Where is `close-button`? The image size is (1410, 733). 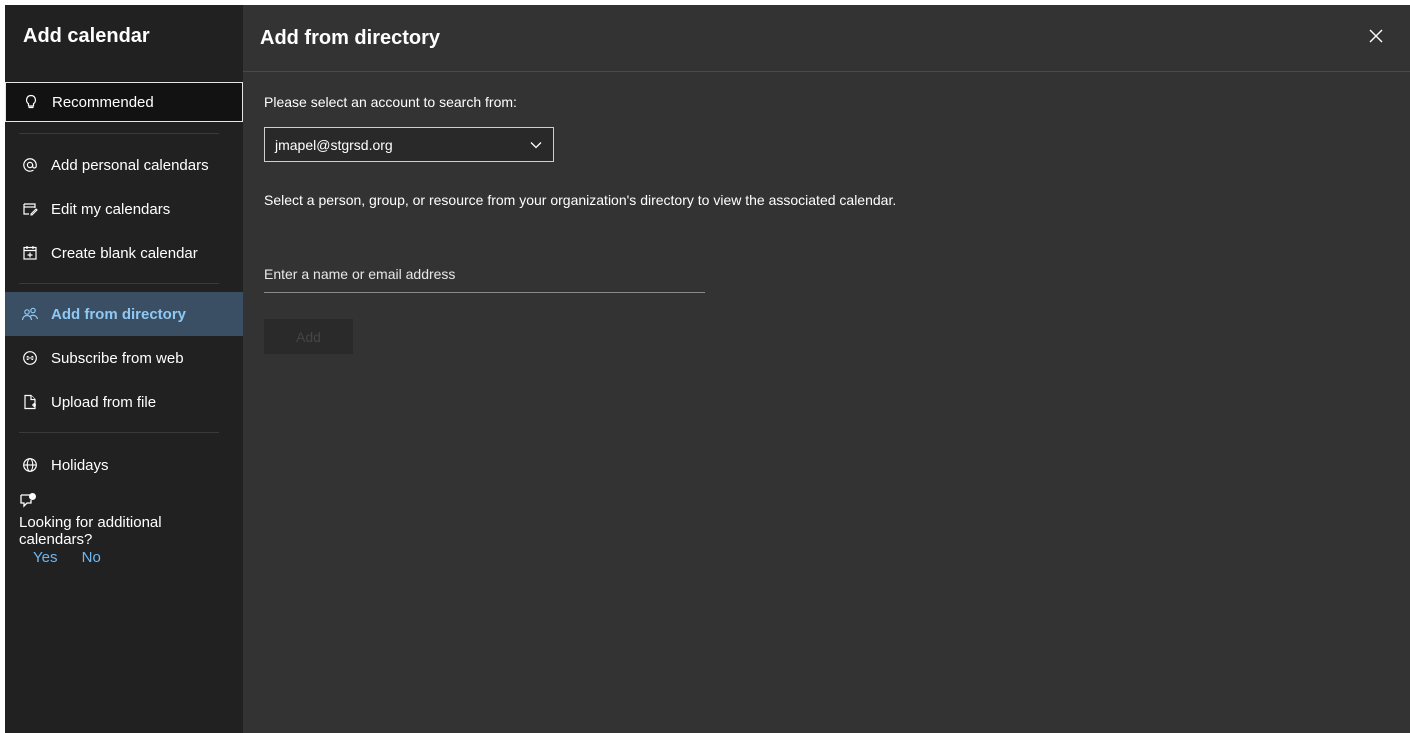 close-button is located at coordinates (1376, 36).